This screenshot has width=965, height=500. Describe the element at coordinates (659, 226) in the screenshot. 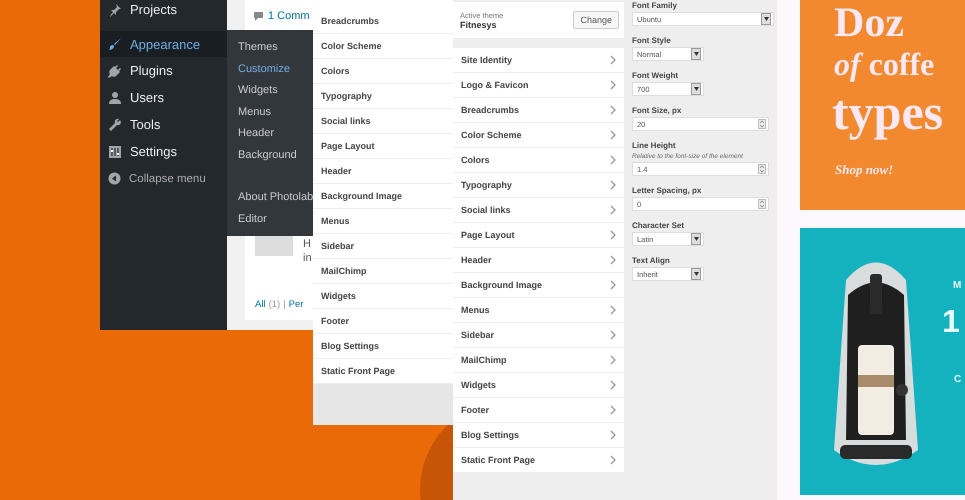

I see `field-label: Character Set` at that location.